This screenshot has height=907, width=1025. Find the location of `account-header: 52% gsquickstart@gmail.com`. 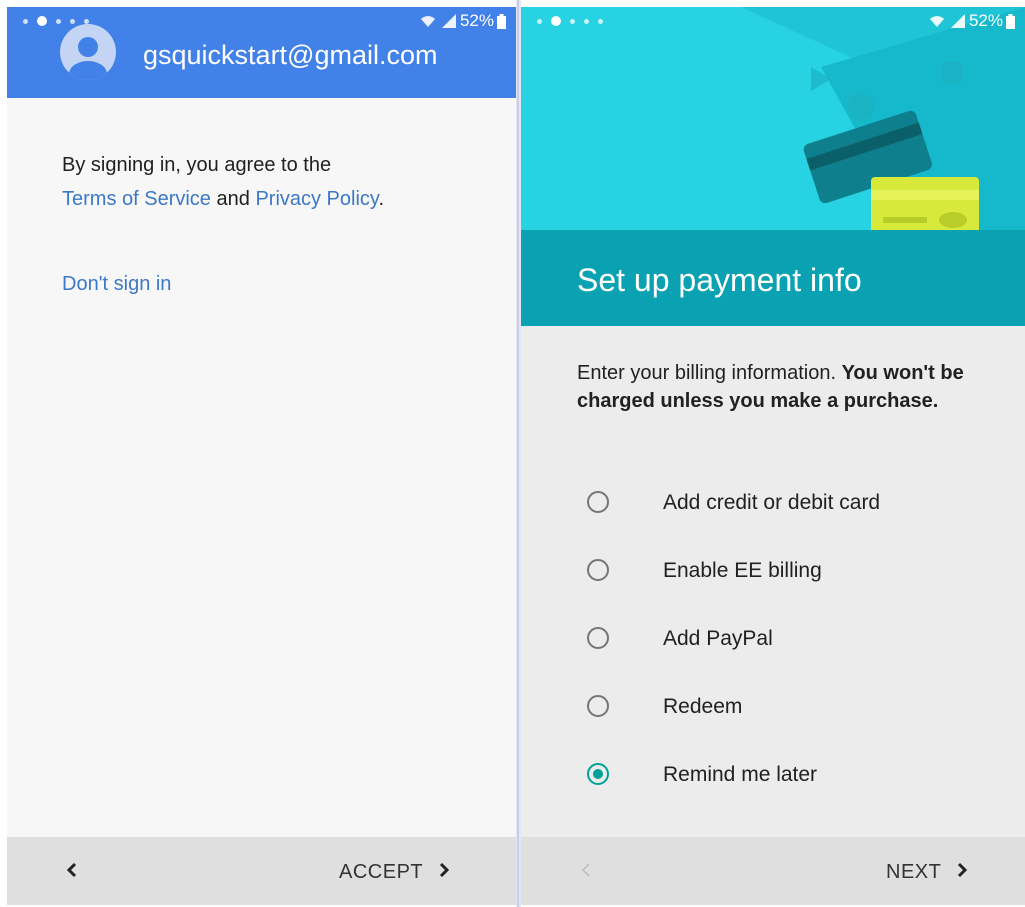

account-header: 52% gsquickstart@gmail.com is located at coordinates (261, 52).